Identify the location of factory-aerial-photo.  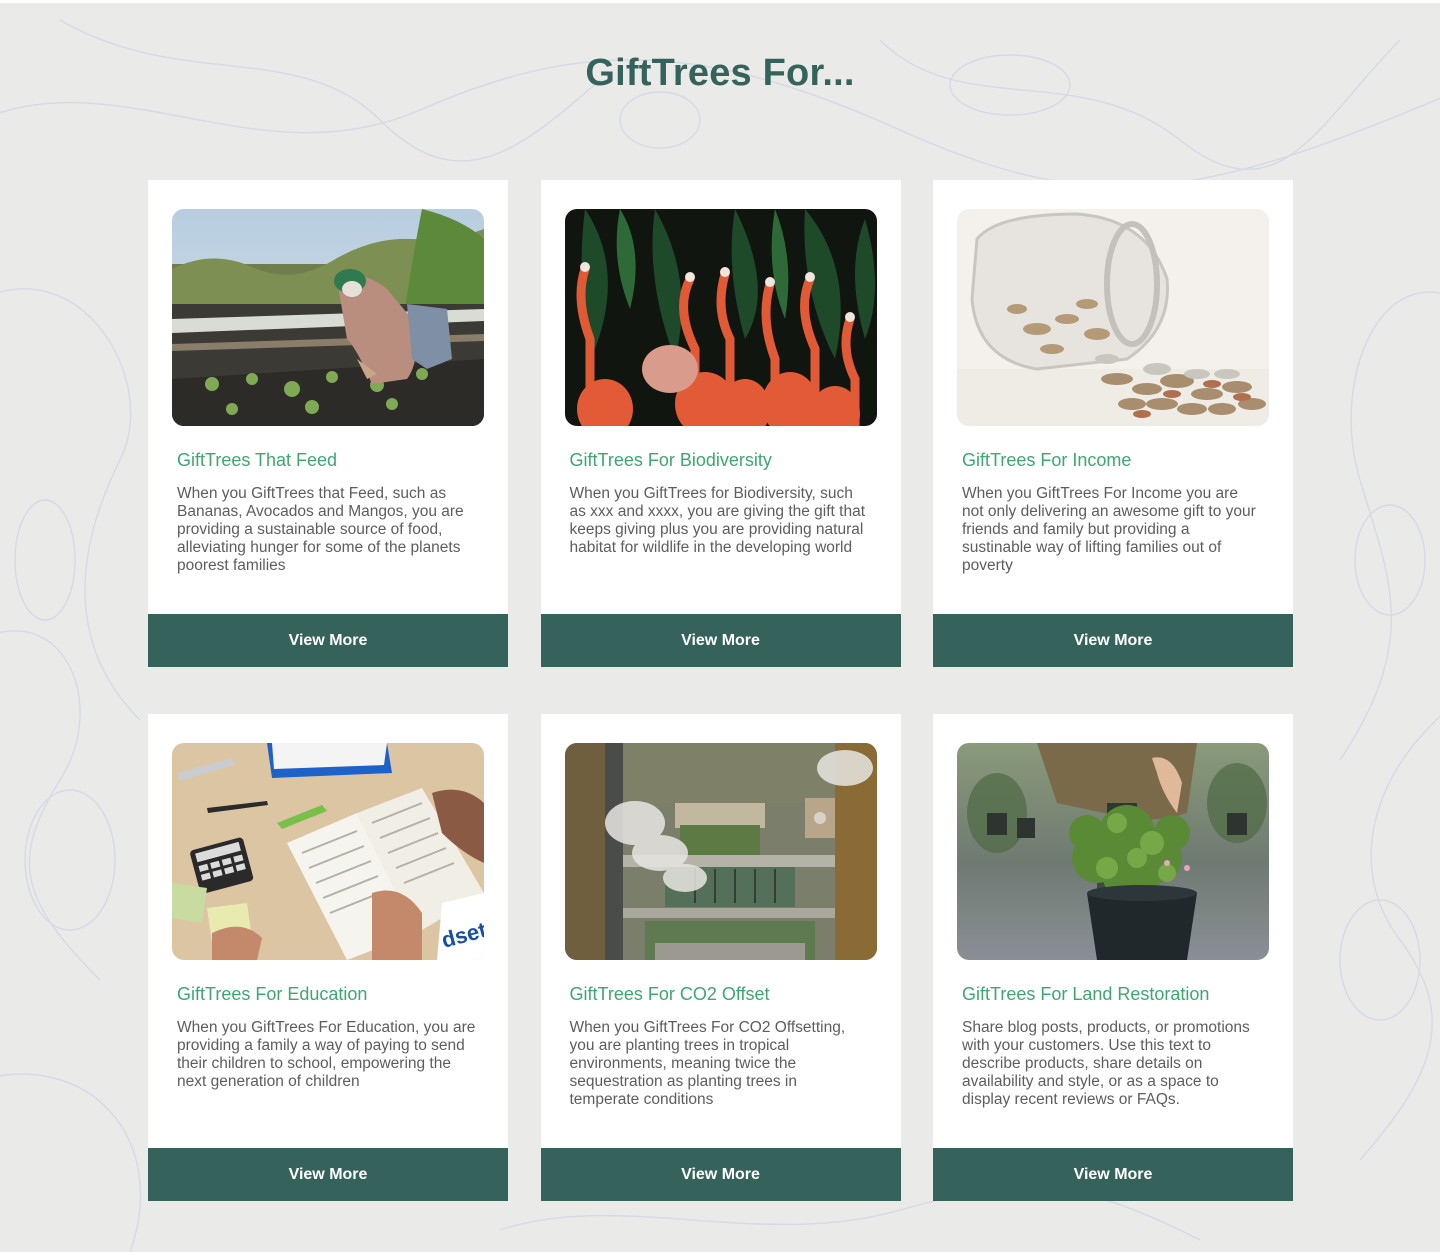
(720, 851).